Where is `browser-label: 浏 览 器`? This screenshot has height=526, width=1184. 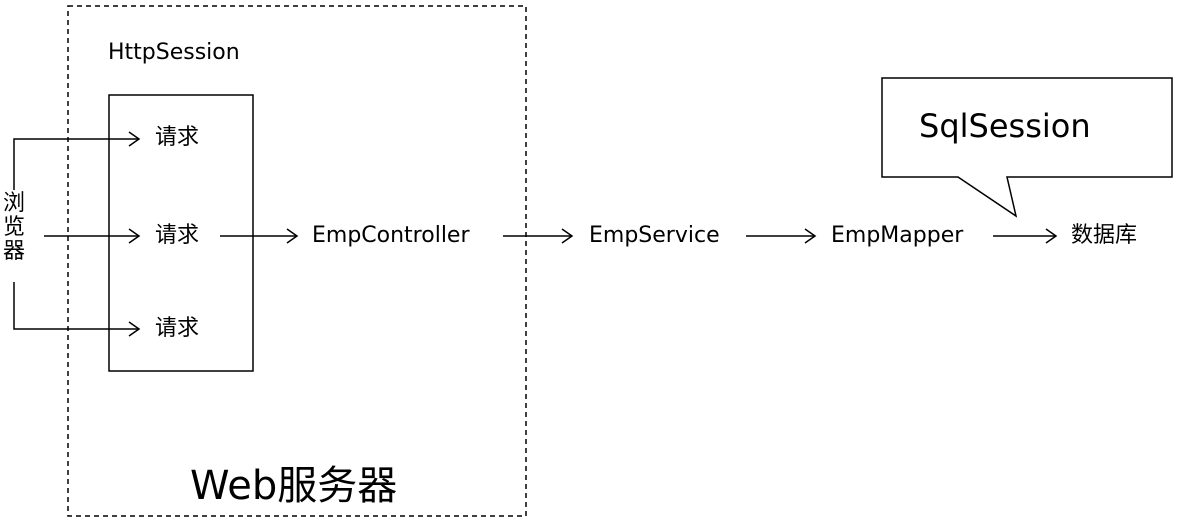
browser-label: 浏 览 器 is located at coordinates (14, 228).